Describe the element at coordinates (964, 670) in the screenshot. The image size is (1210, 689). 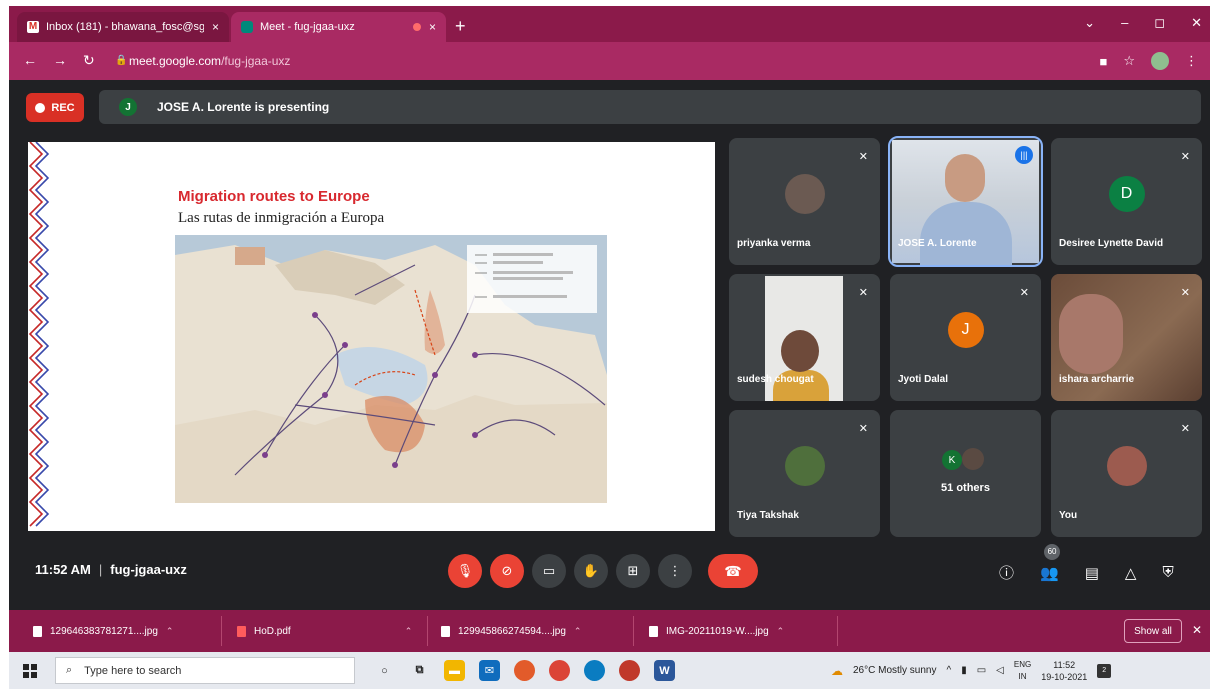
I see `network-icon: ▮` at that location.